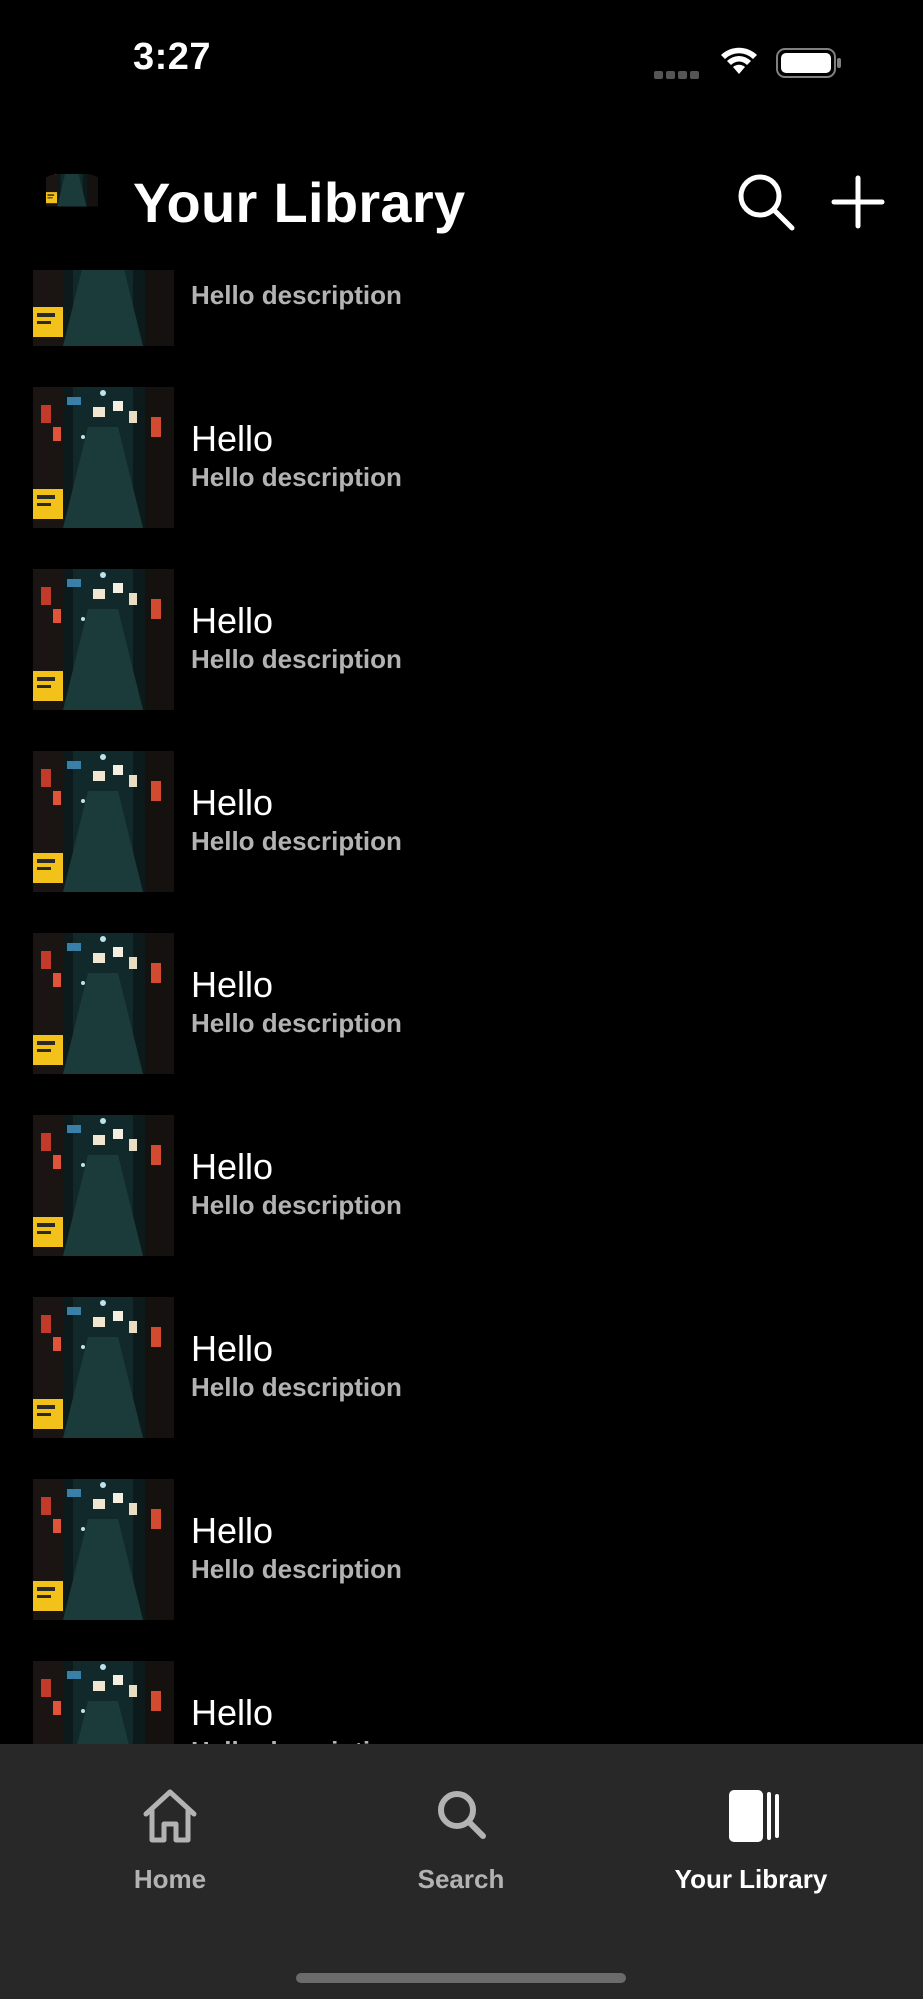 This screenshot has height=1999, width=923. I want to click on home-icon, so click(170, 1816).